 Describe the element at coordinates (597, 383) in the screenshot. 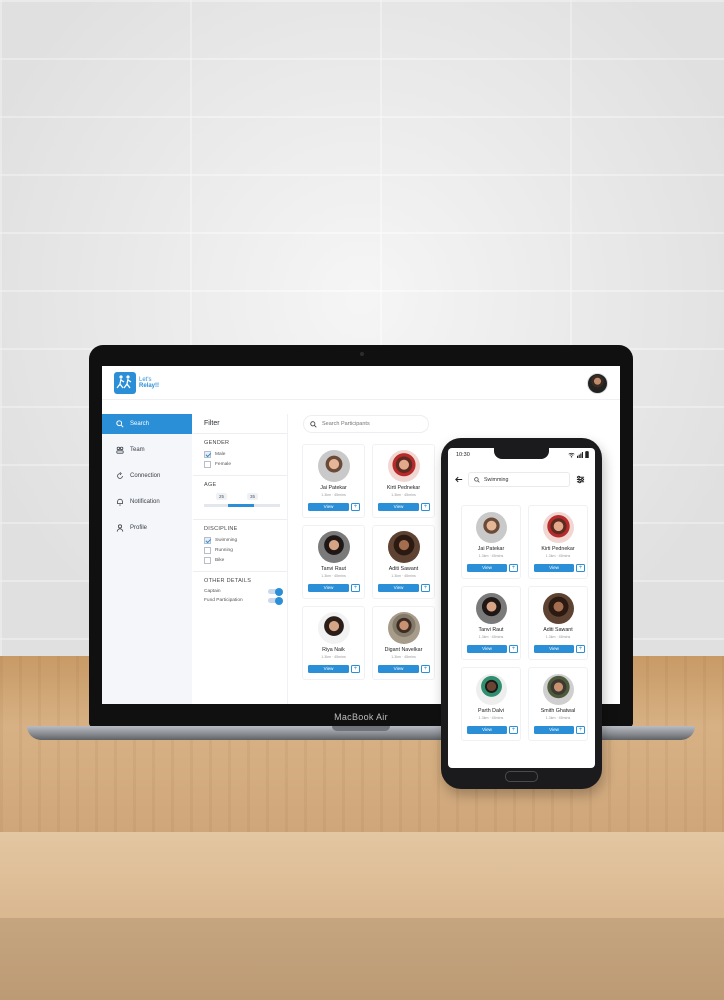

I see `user-avatar` at that location.